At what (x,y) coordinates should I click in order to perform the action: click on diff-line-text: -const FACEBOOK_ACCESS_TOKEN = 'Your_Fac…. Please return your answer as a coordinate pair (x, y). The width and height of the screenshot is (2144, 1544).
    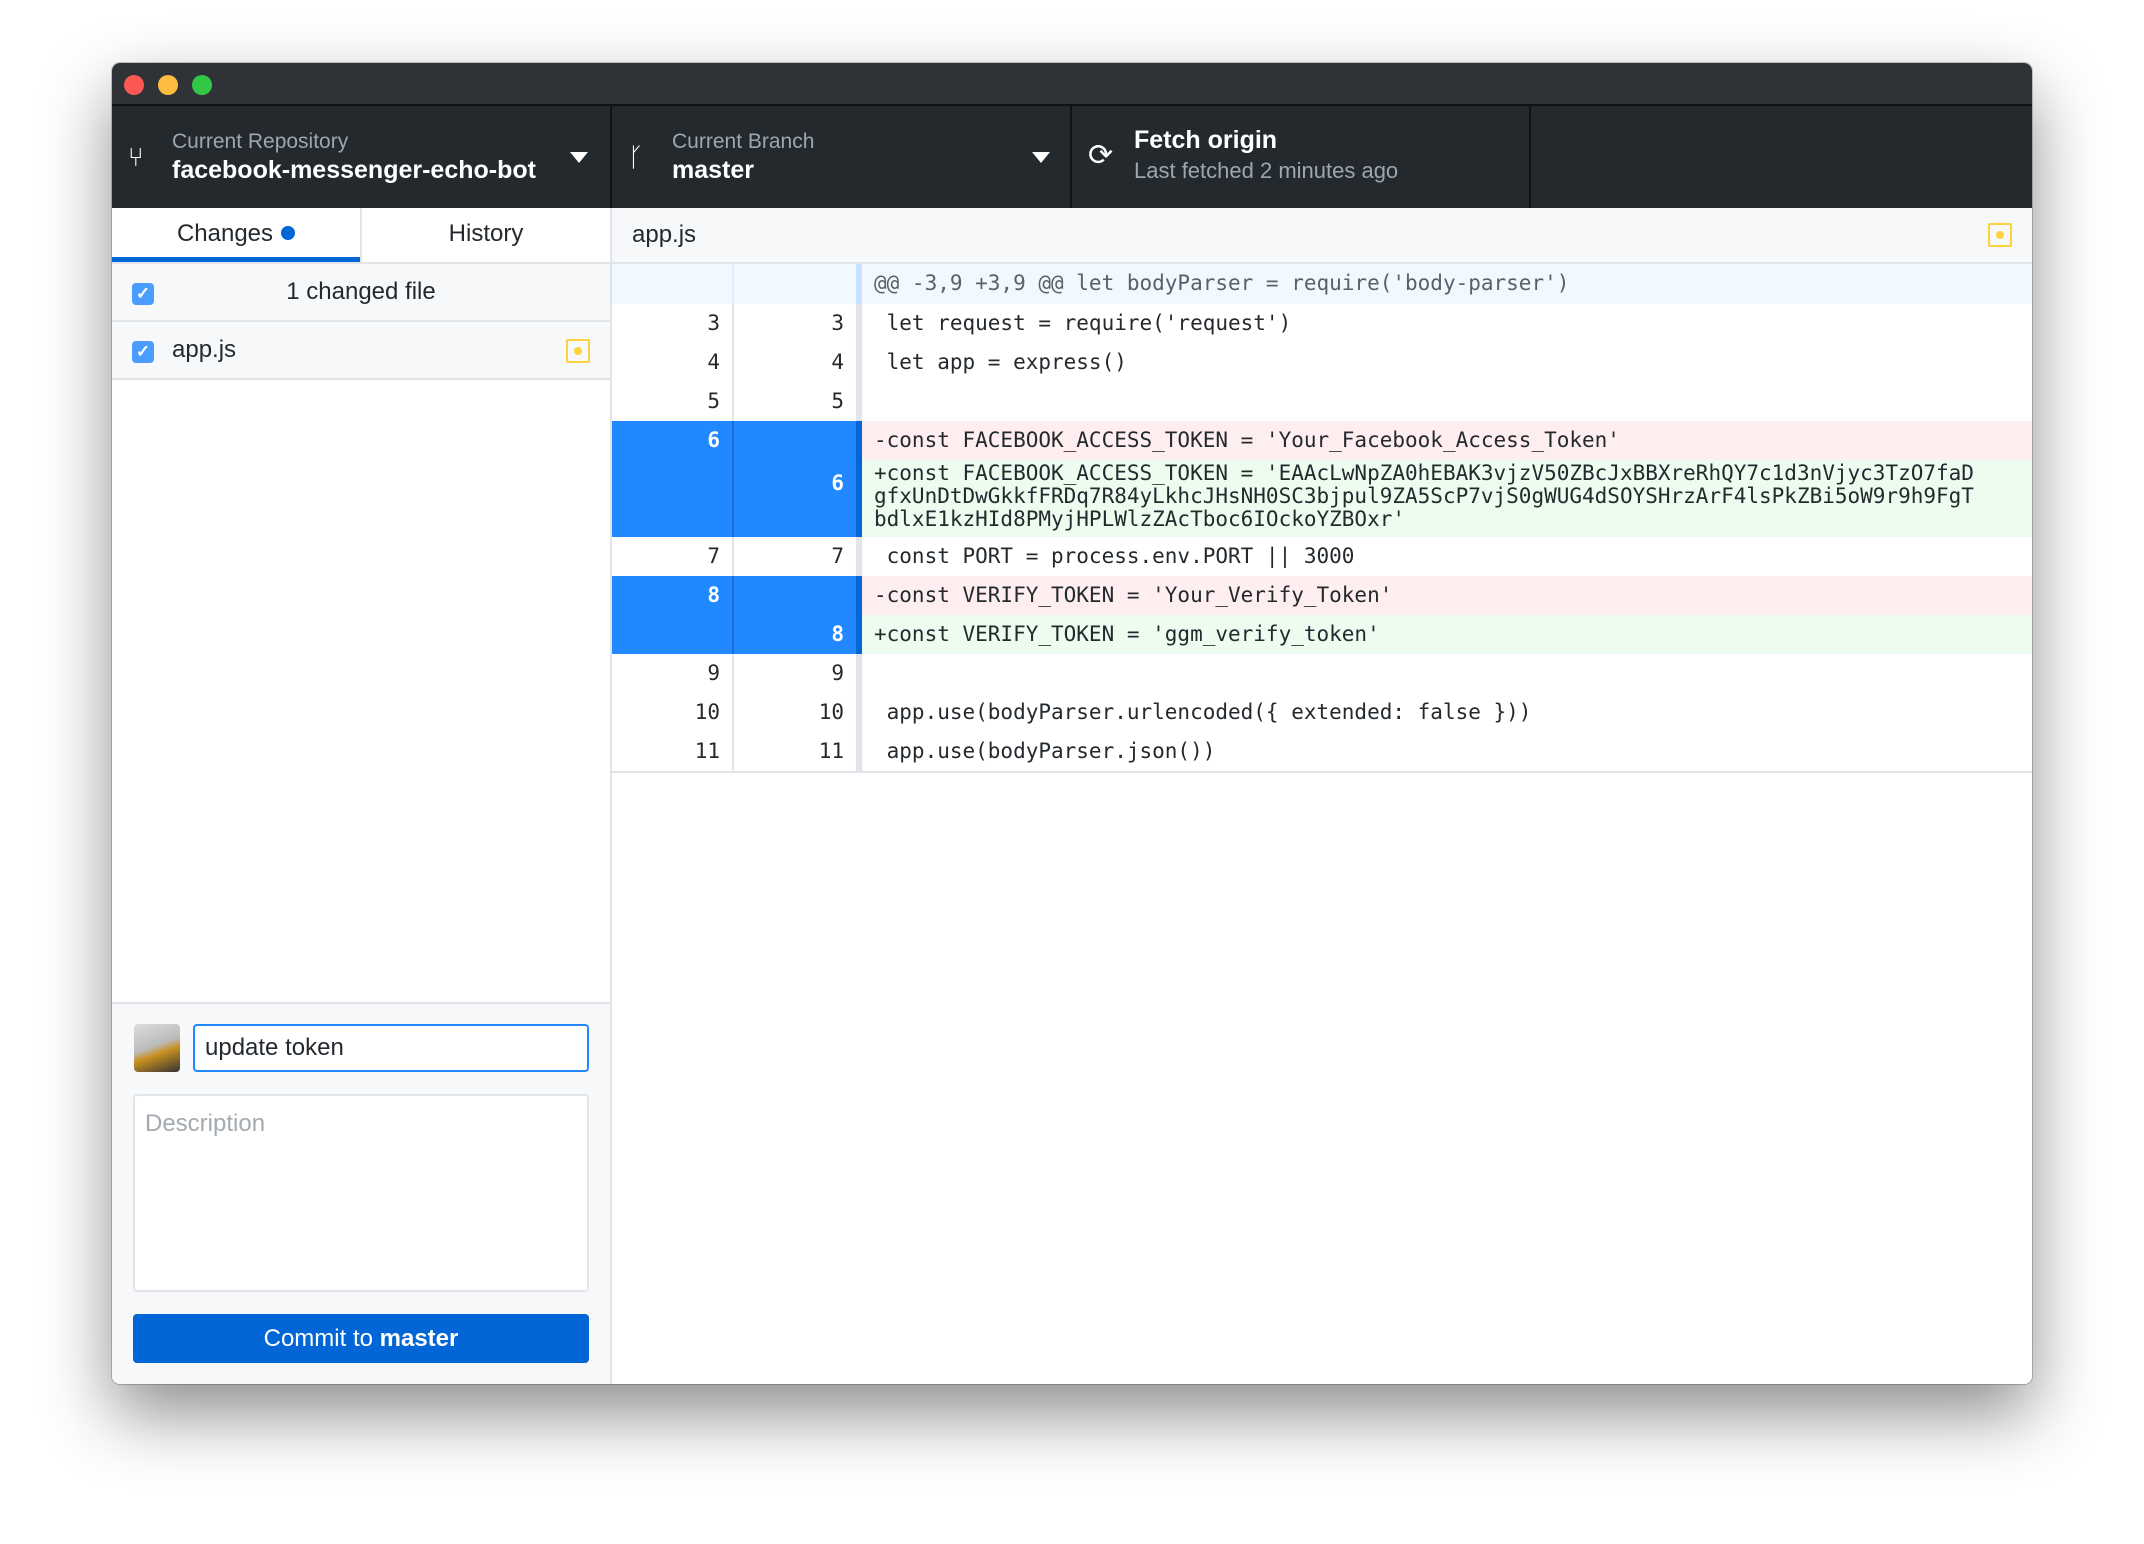
    Looking at the image, I should click on (1447, 440).